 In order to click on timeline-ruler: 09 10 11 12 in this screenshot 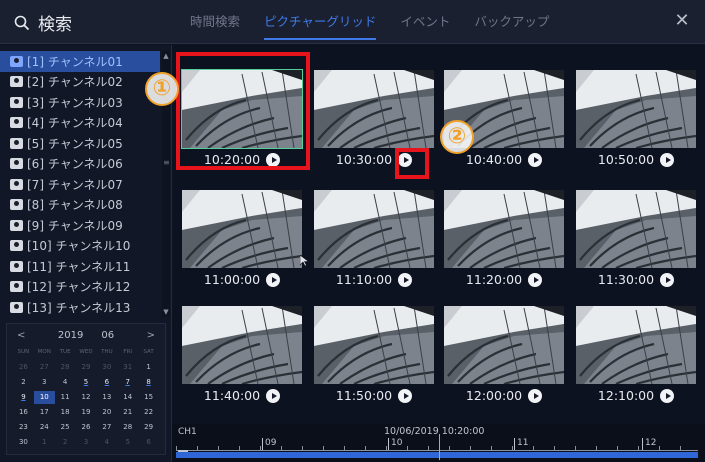, I will do `click(437, 443)`.